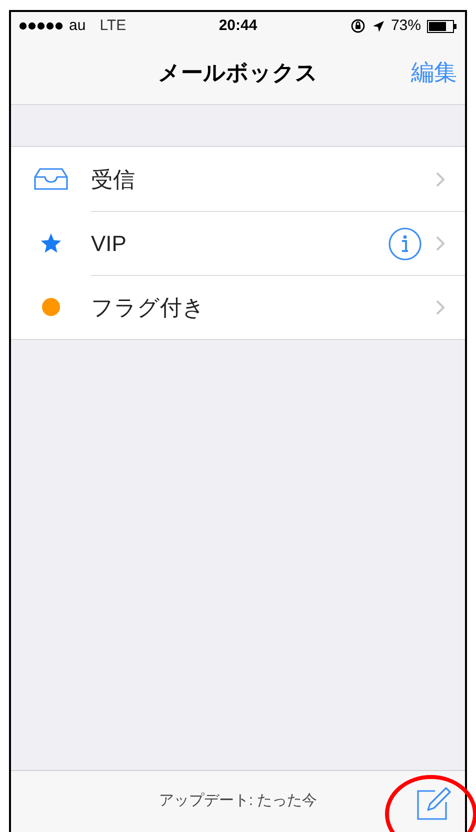 This screenshot has height=832, width=476. I want to click on carrier-text: au, so click(77, 26).